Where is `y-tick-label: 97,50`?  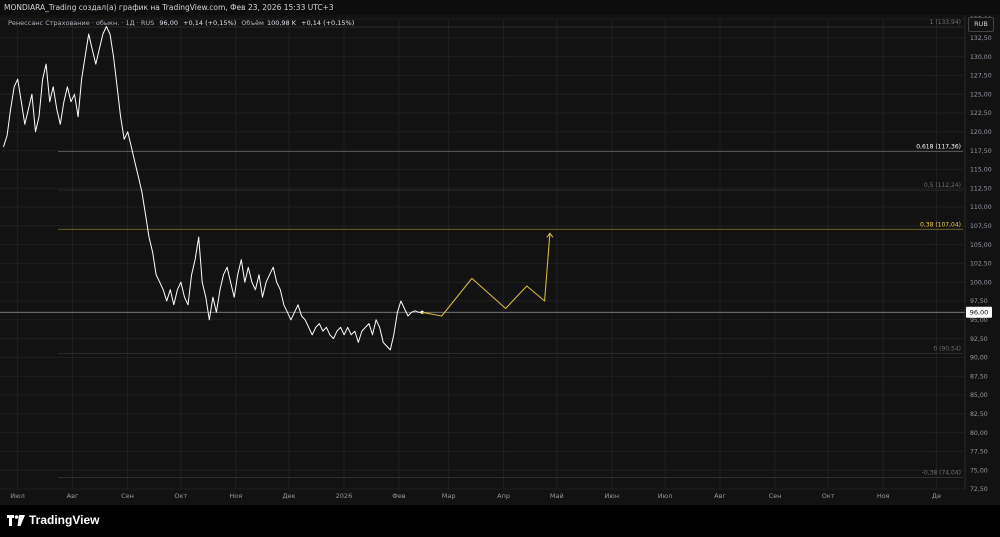
y-tick-label: 97,50 is located at coordinates (979, 301).